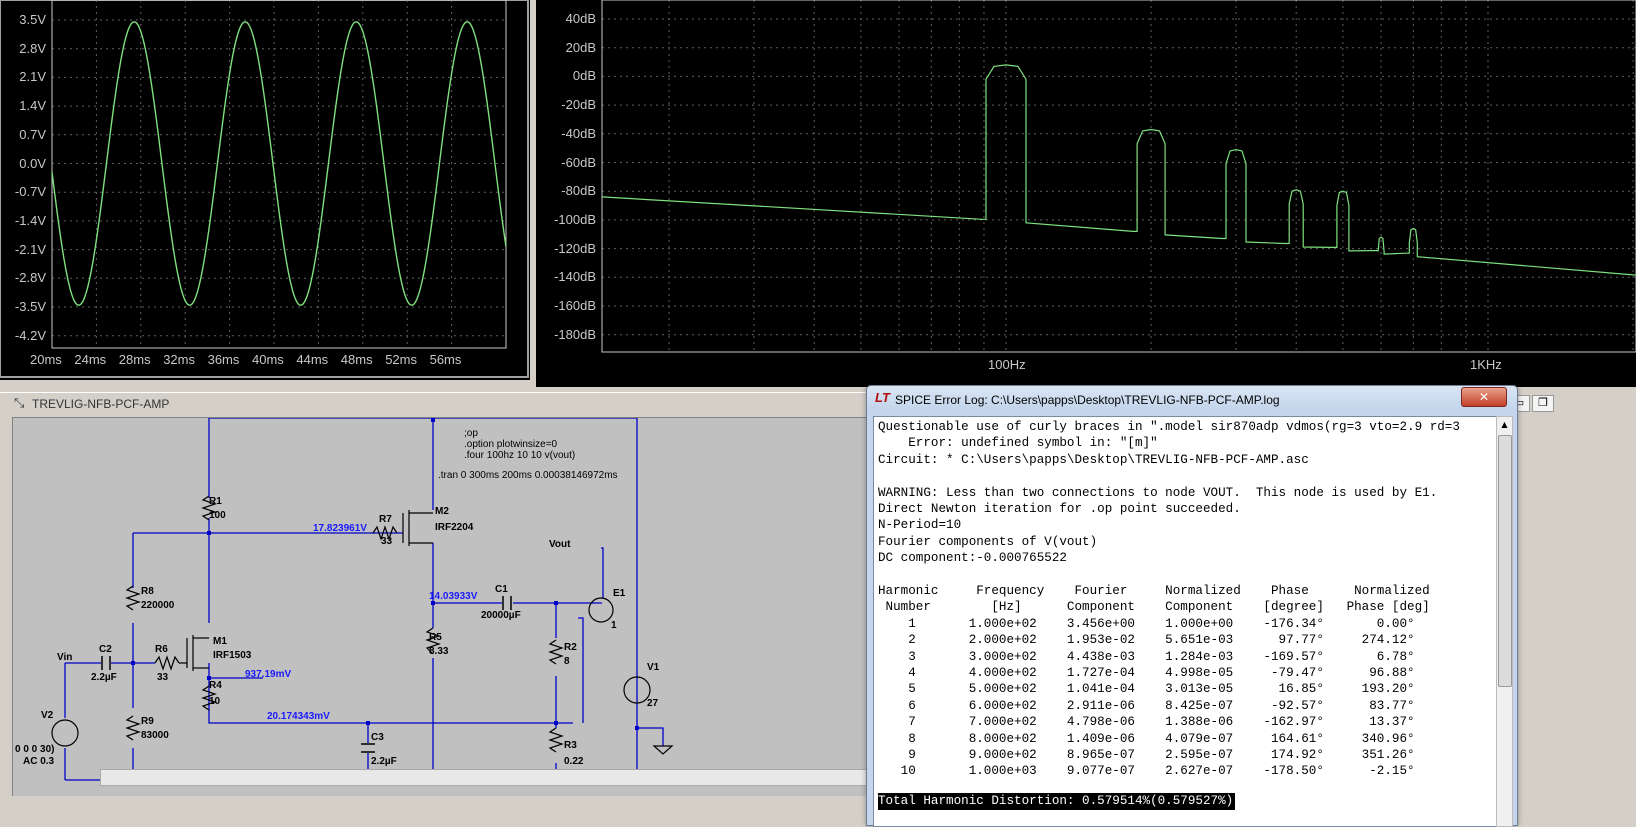 The width and height of the screenshot is (1636, 827). What do you see at coordinates (214, 701) in the screenshot?
I see `r4-value: 10` at bounding box center [214, 701].